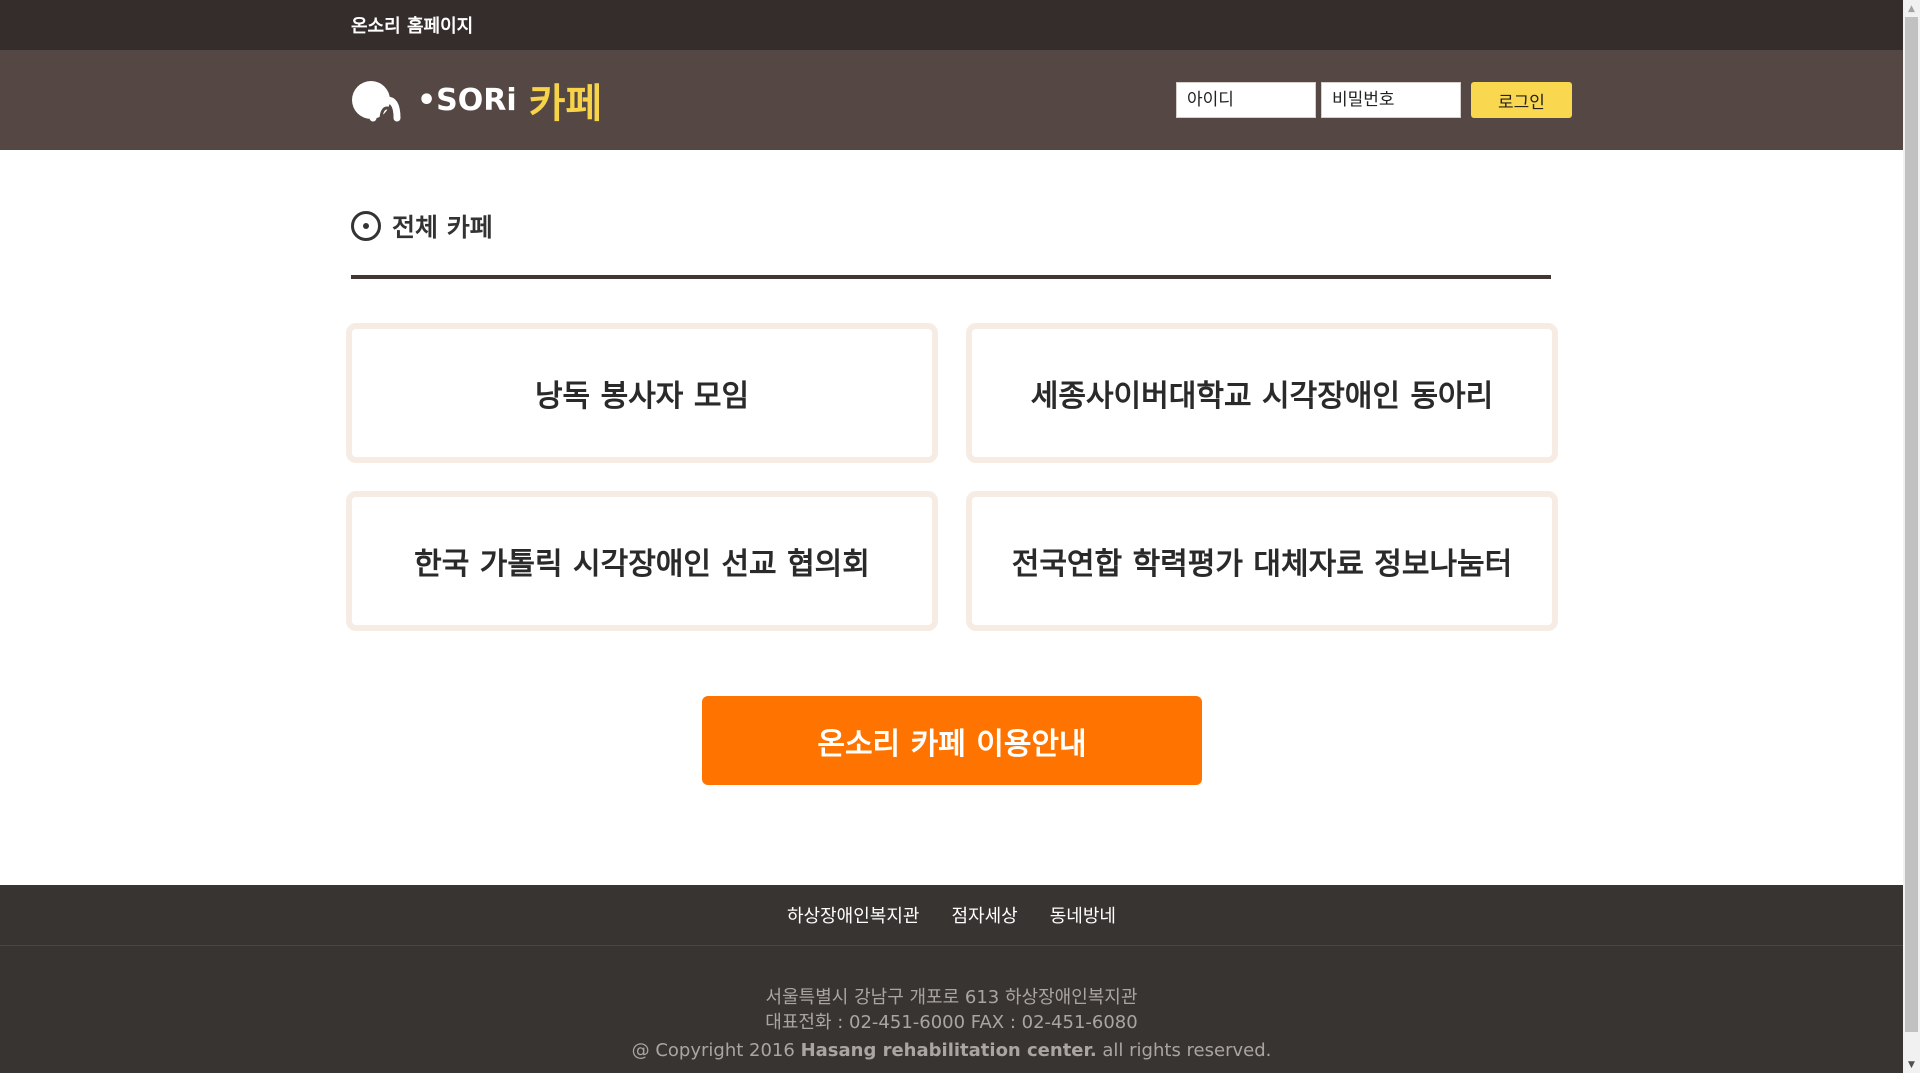 This screenshot has width=1920, height=1073. Describe the element at coordinates (984, 915) in the screenshot. I see `footer-link-braille-world: 점자세상` at that location.